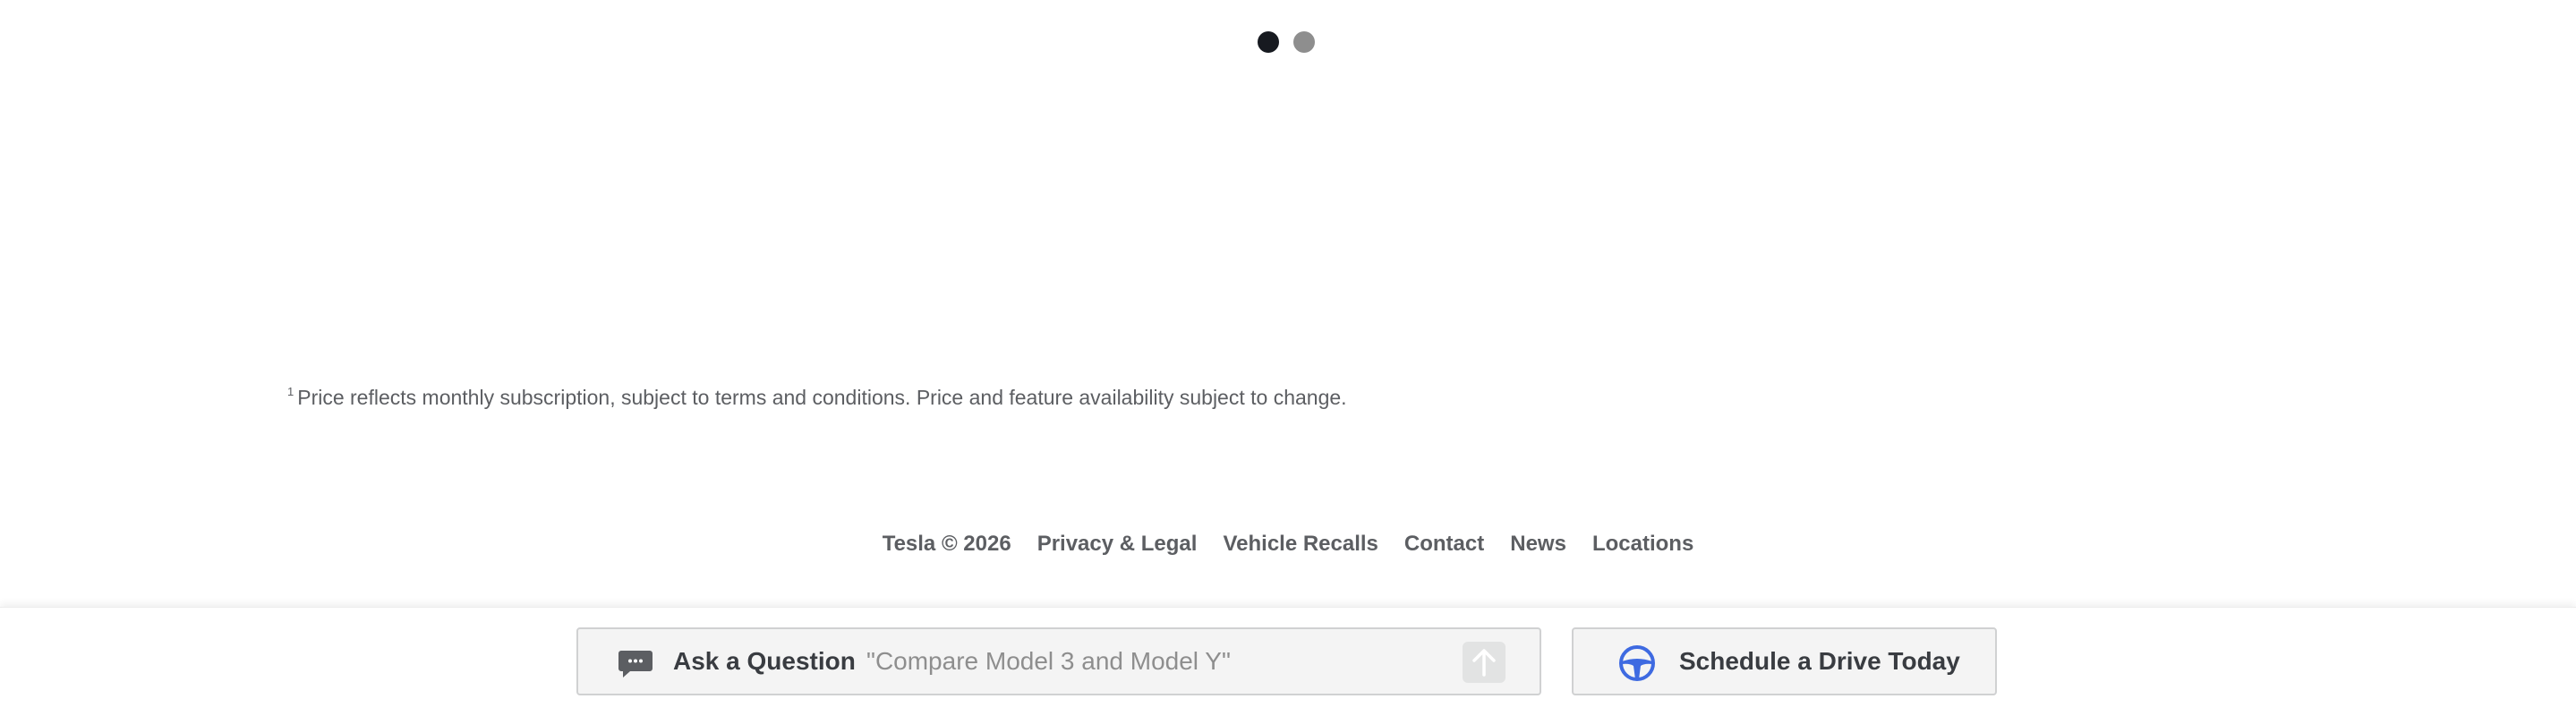  I want to click on ask-question-box: Ask a Question, so click(1058, 661).